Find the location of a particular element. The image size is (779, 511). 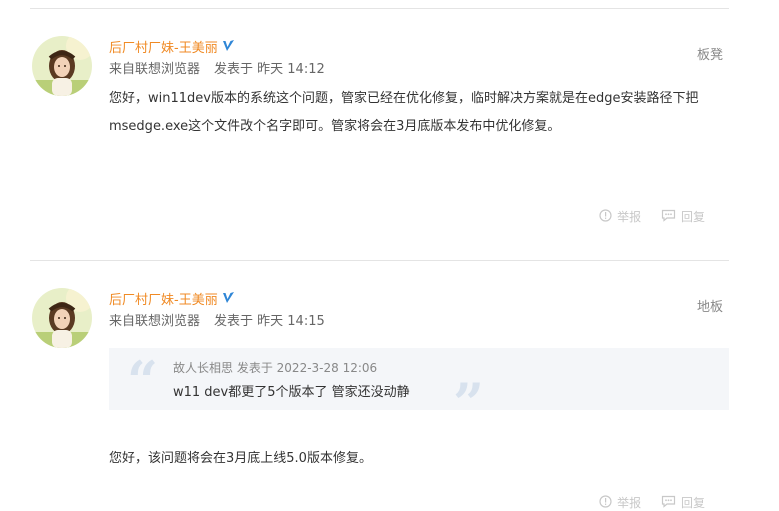

quote-text: w11 dev都更了5个版本了 管家还没动静 is located at coordinates (291, 392).